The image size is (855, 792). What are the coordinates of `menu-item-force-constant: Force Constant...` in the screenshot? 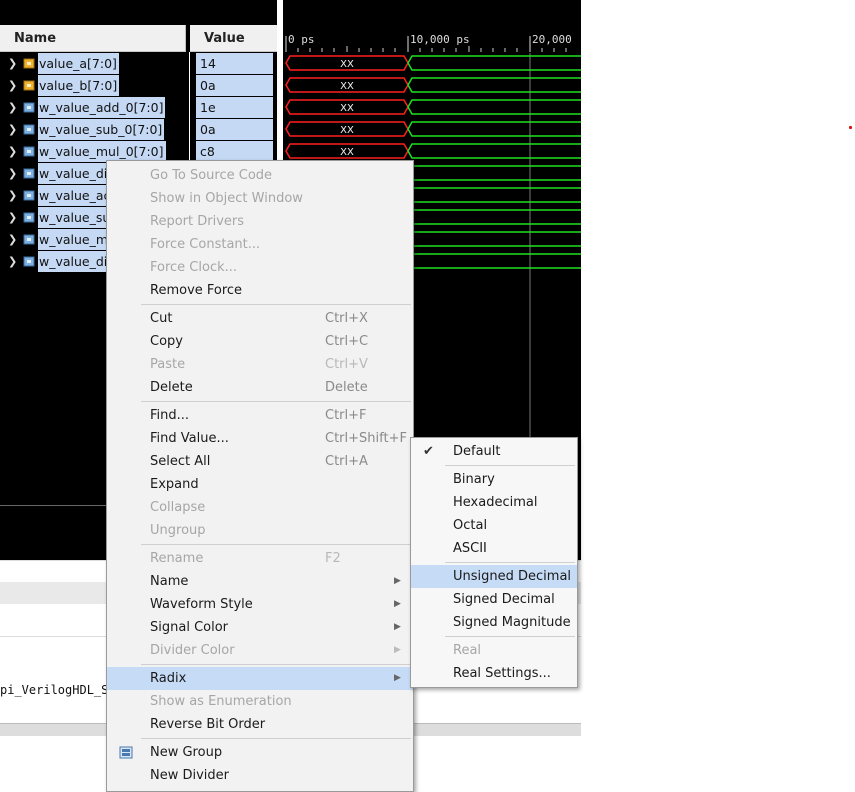 It's located at (260, 244).